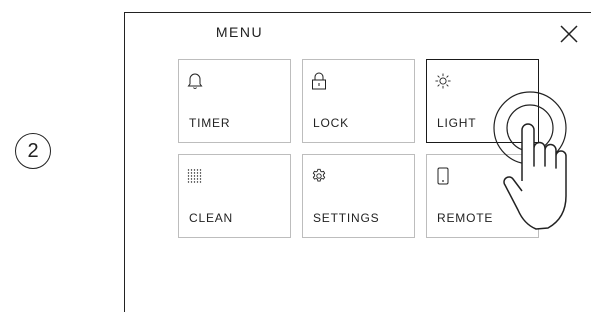 The image size is (591, 312). What do you see at coordinates (234, 101) in the screenshot?
I see `tile-timer: TIMER` at bounding box center [234, 101].